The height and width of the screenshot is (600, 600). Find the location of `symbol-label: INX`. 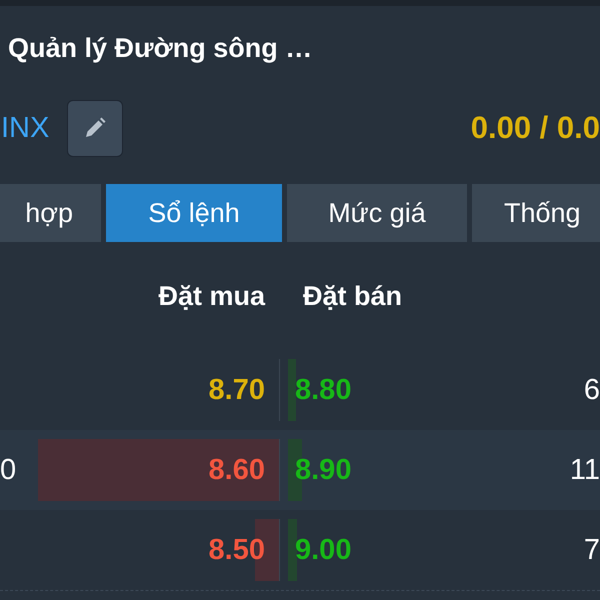

symbol-label: INX is located at coordinates (25, 128).